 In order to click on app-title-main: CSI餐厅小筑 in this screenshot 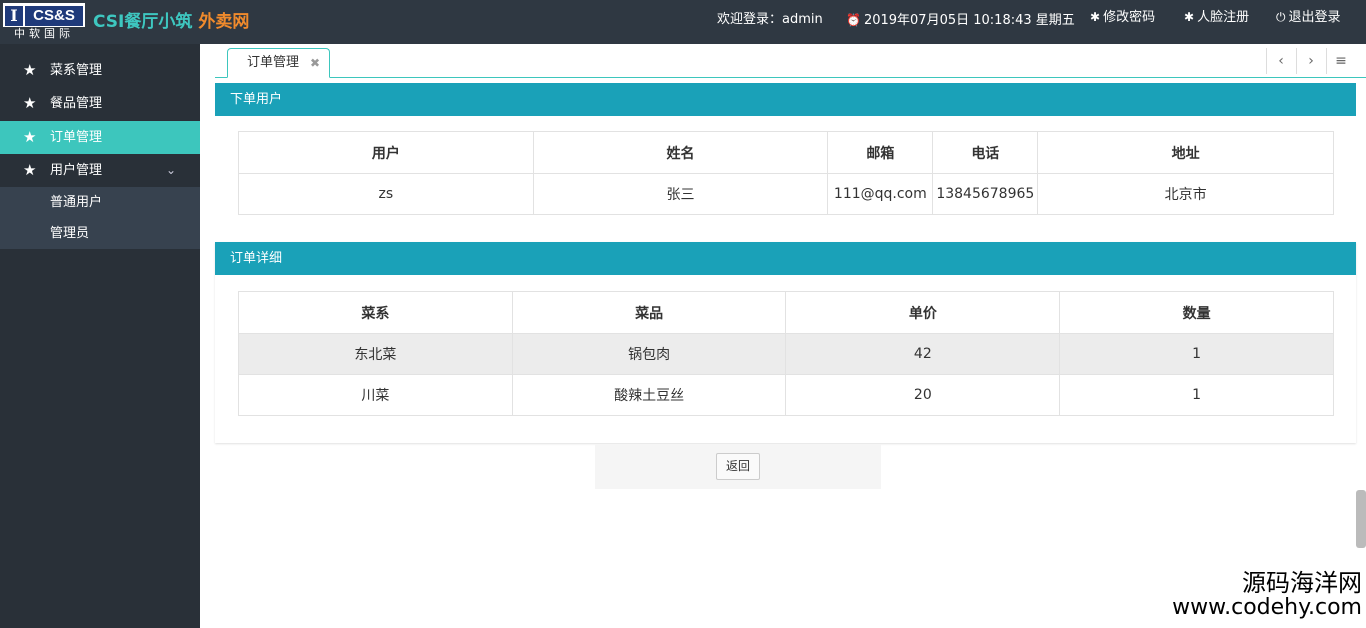, I will do `click(143, 22)`.